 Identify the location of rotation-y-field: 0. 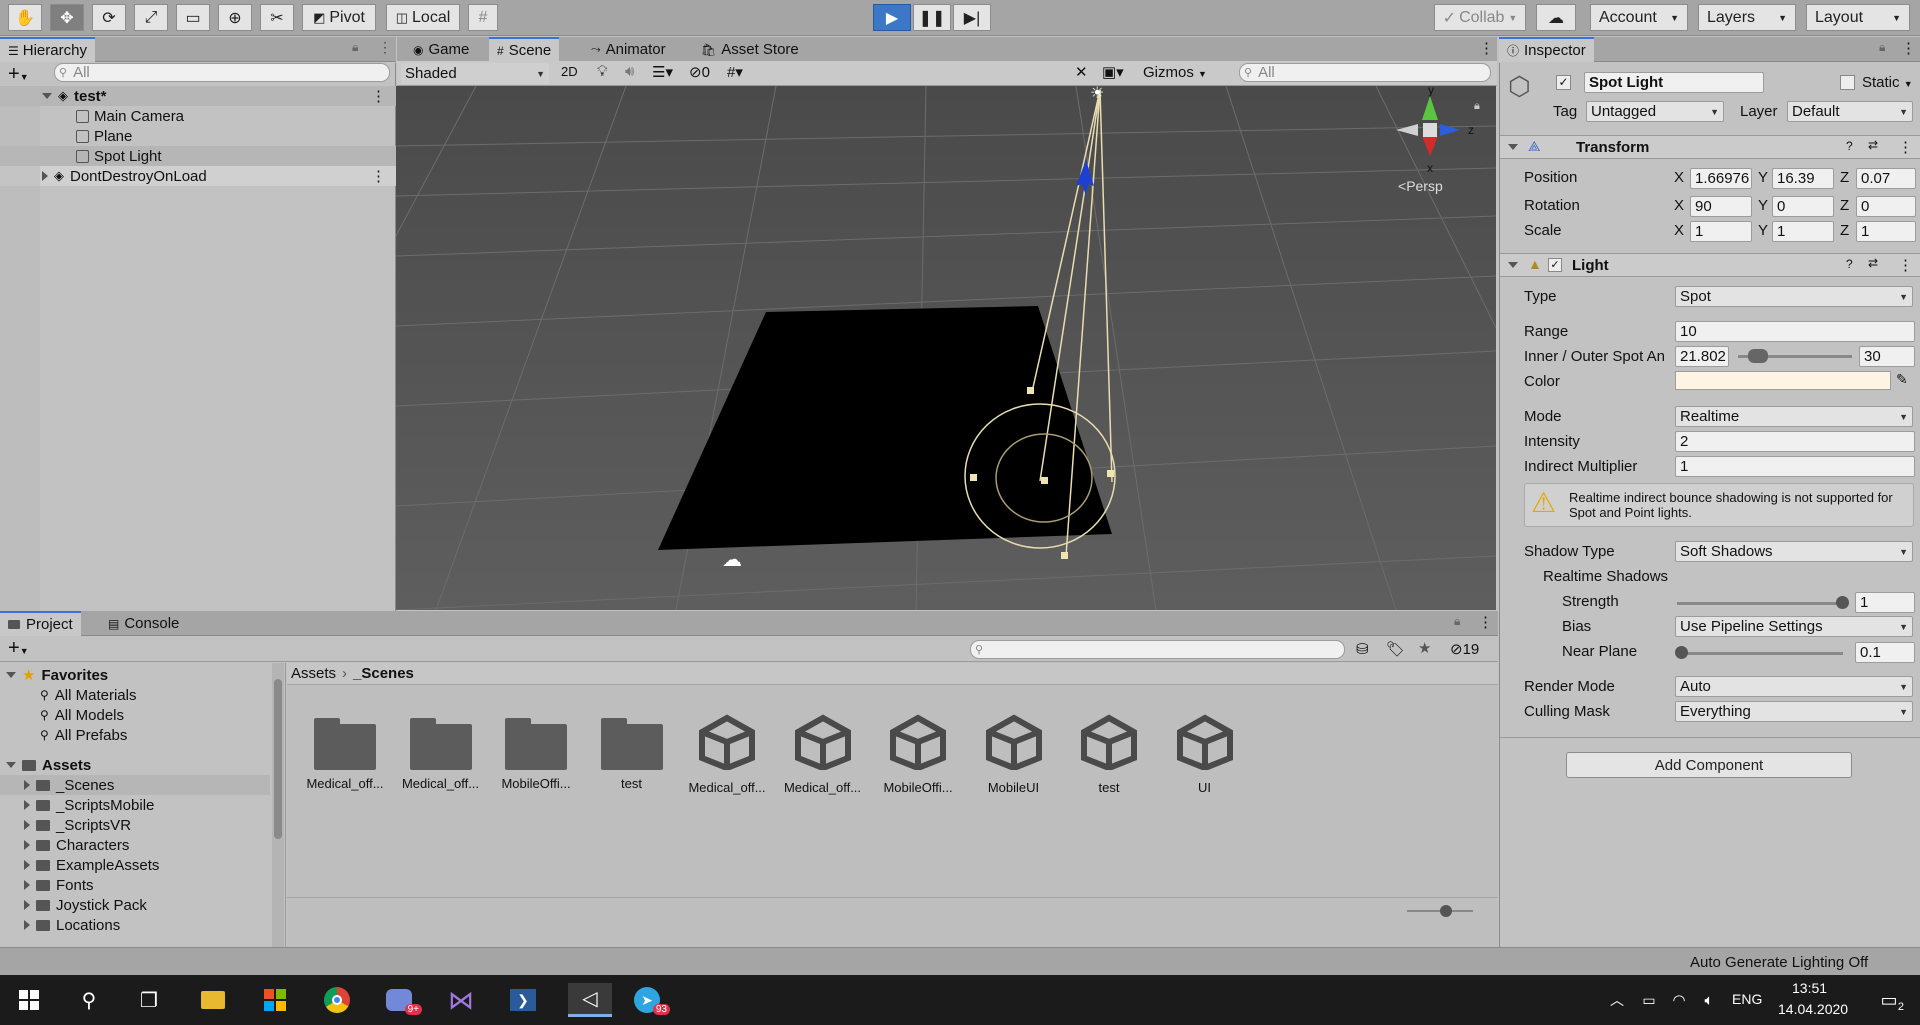
(1803, 206).